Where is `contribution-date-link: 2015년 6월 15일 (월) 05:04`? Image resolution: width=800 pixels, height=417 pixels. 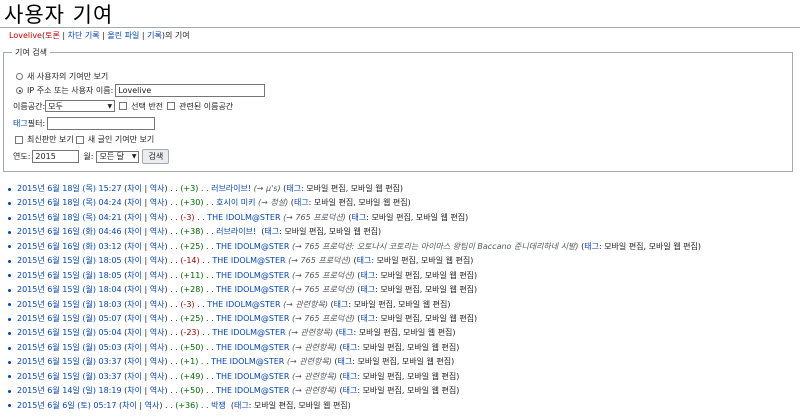 contribution-date-link: 2015년 6월 15일 (월) 05:04 is located at coordinates (69, 333).